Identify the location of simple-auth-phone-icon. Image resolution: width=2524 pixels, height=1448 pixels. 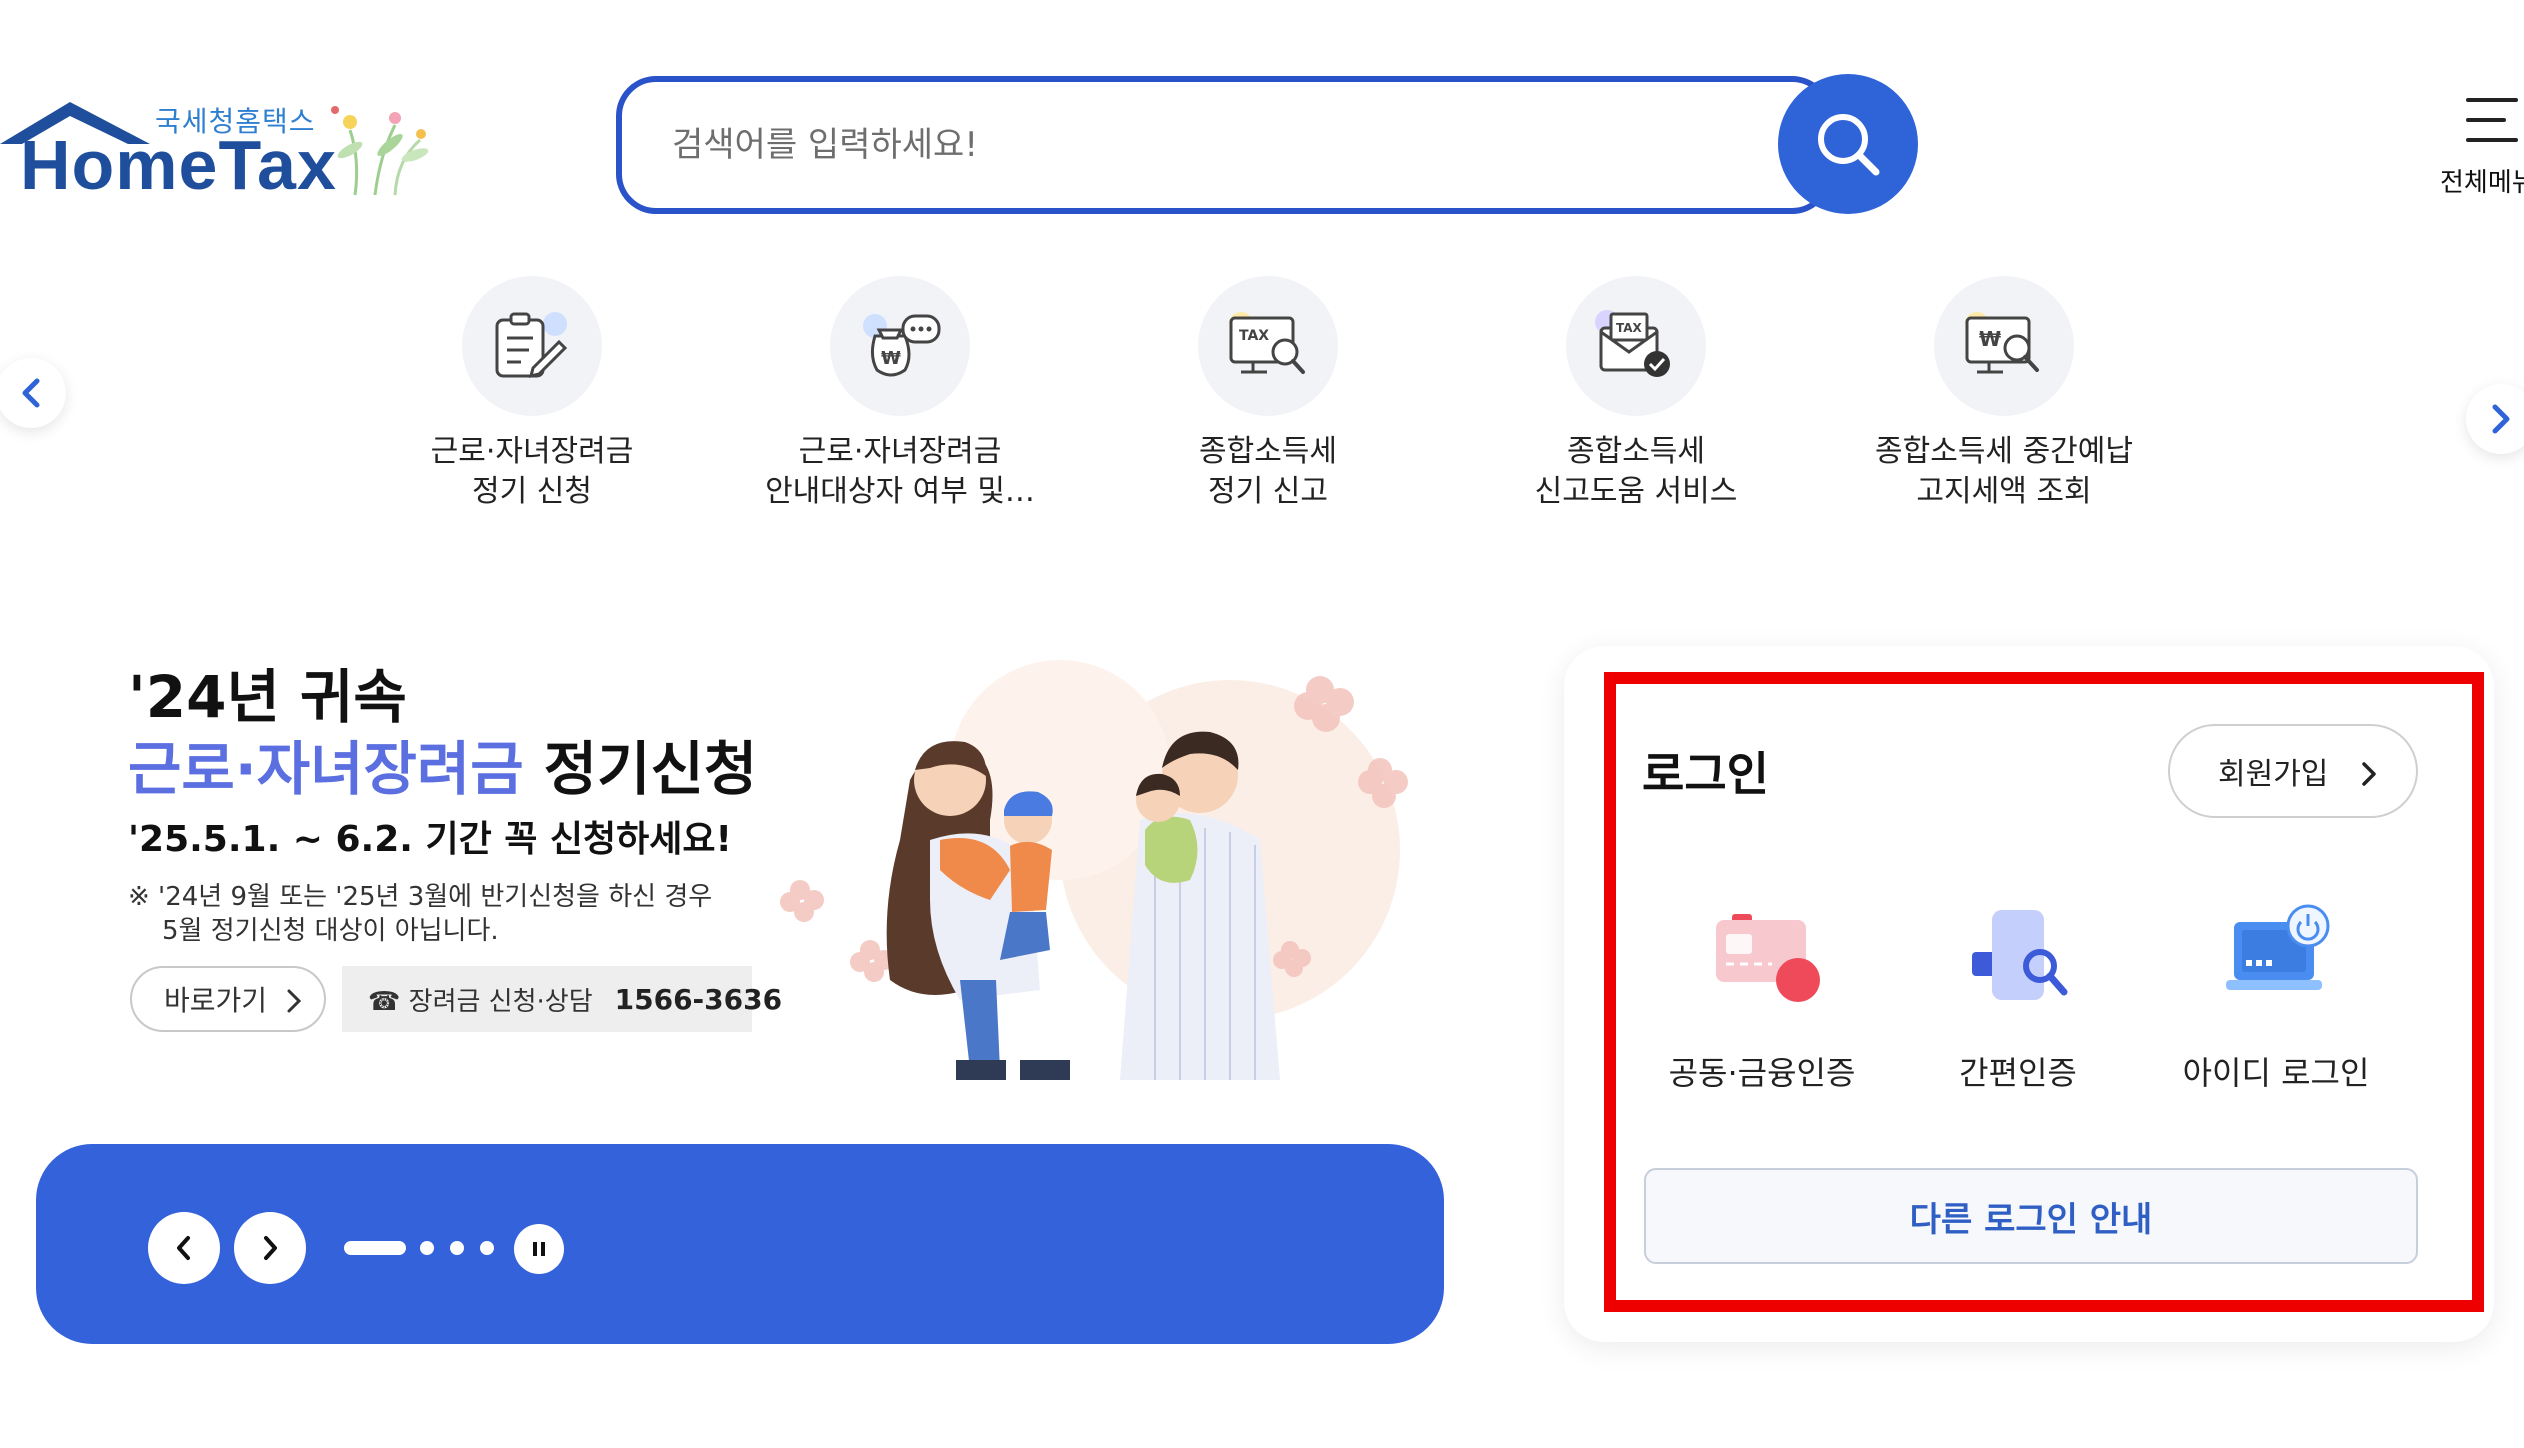
(2020, 955).